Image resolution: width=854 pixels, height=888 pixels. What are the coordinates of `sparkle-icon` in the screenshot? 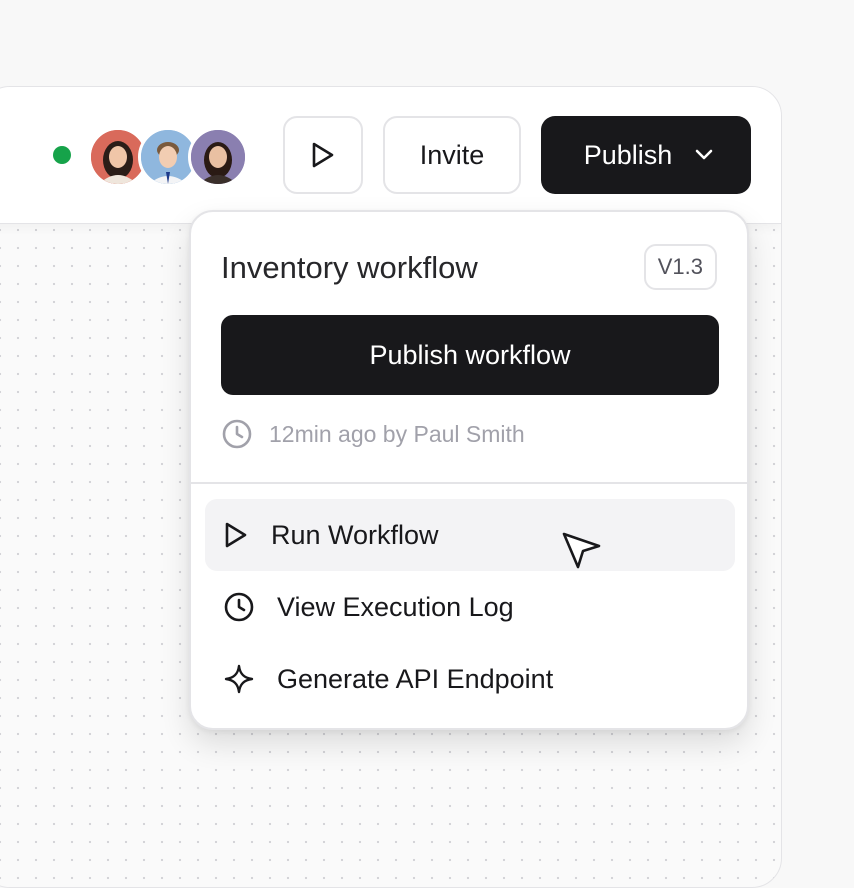 It's located at (239, 679).